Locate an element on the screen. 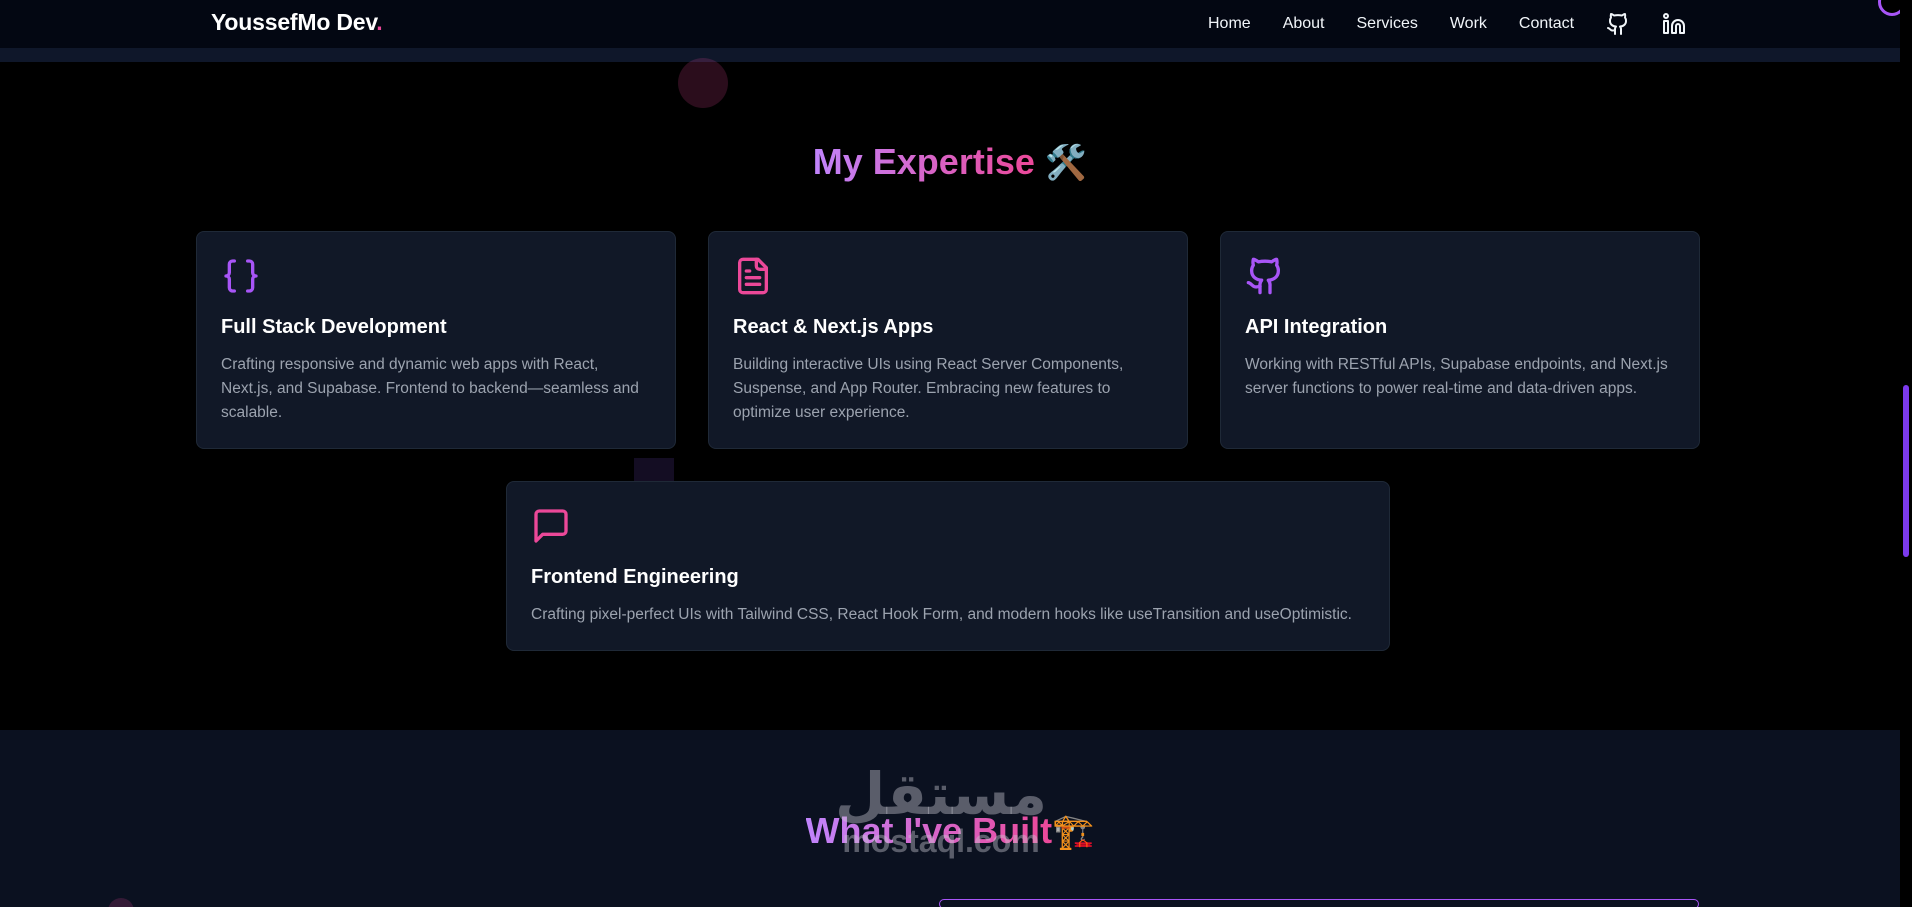 The width and height of the screenshot is (1912, 907). nav-link-contact: Contact is located at coordinates (1546, 24).